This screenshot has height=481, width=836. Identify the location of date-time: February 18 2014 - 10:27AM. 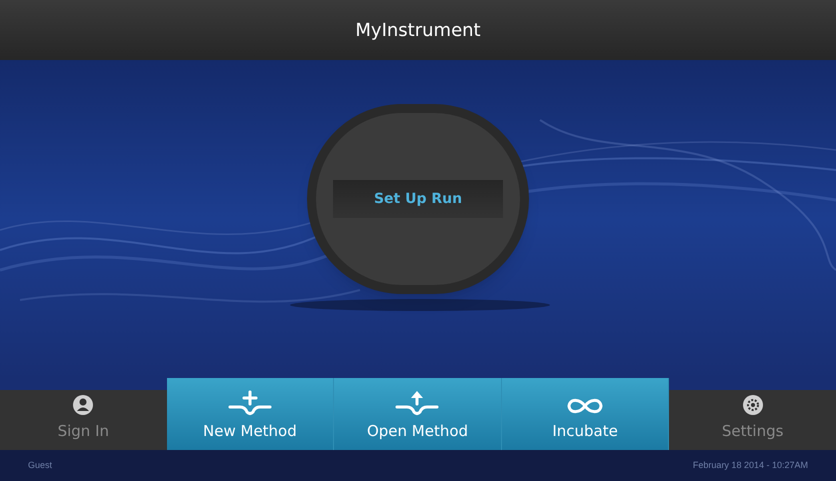
(750, 465).